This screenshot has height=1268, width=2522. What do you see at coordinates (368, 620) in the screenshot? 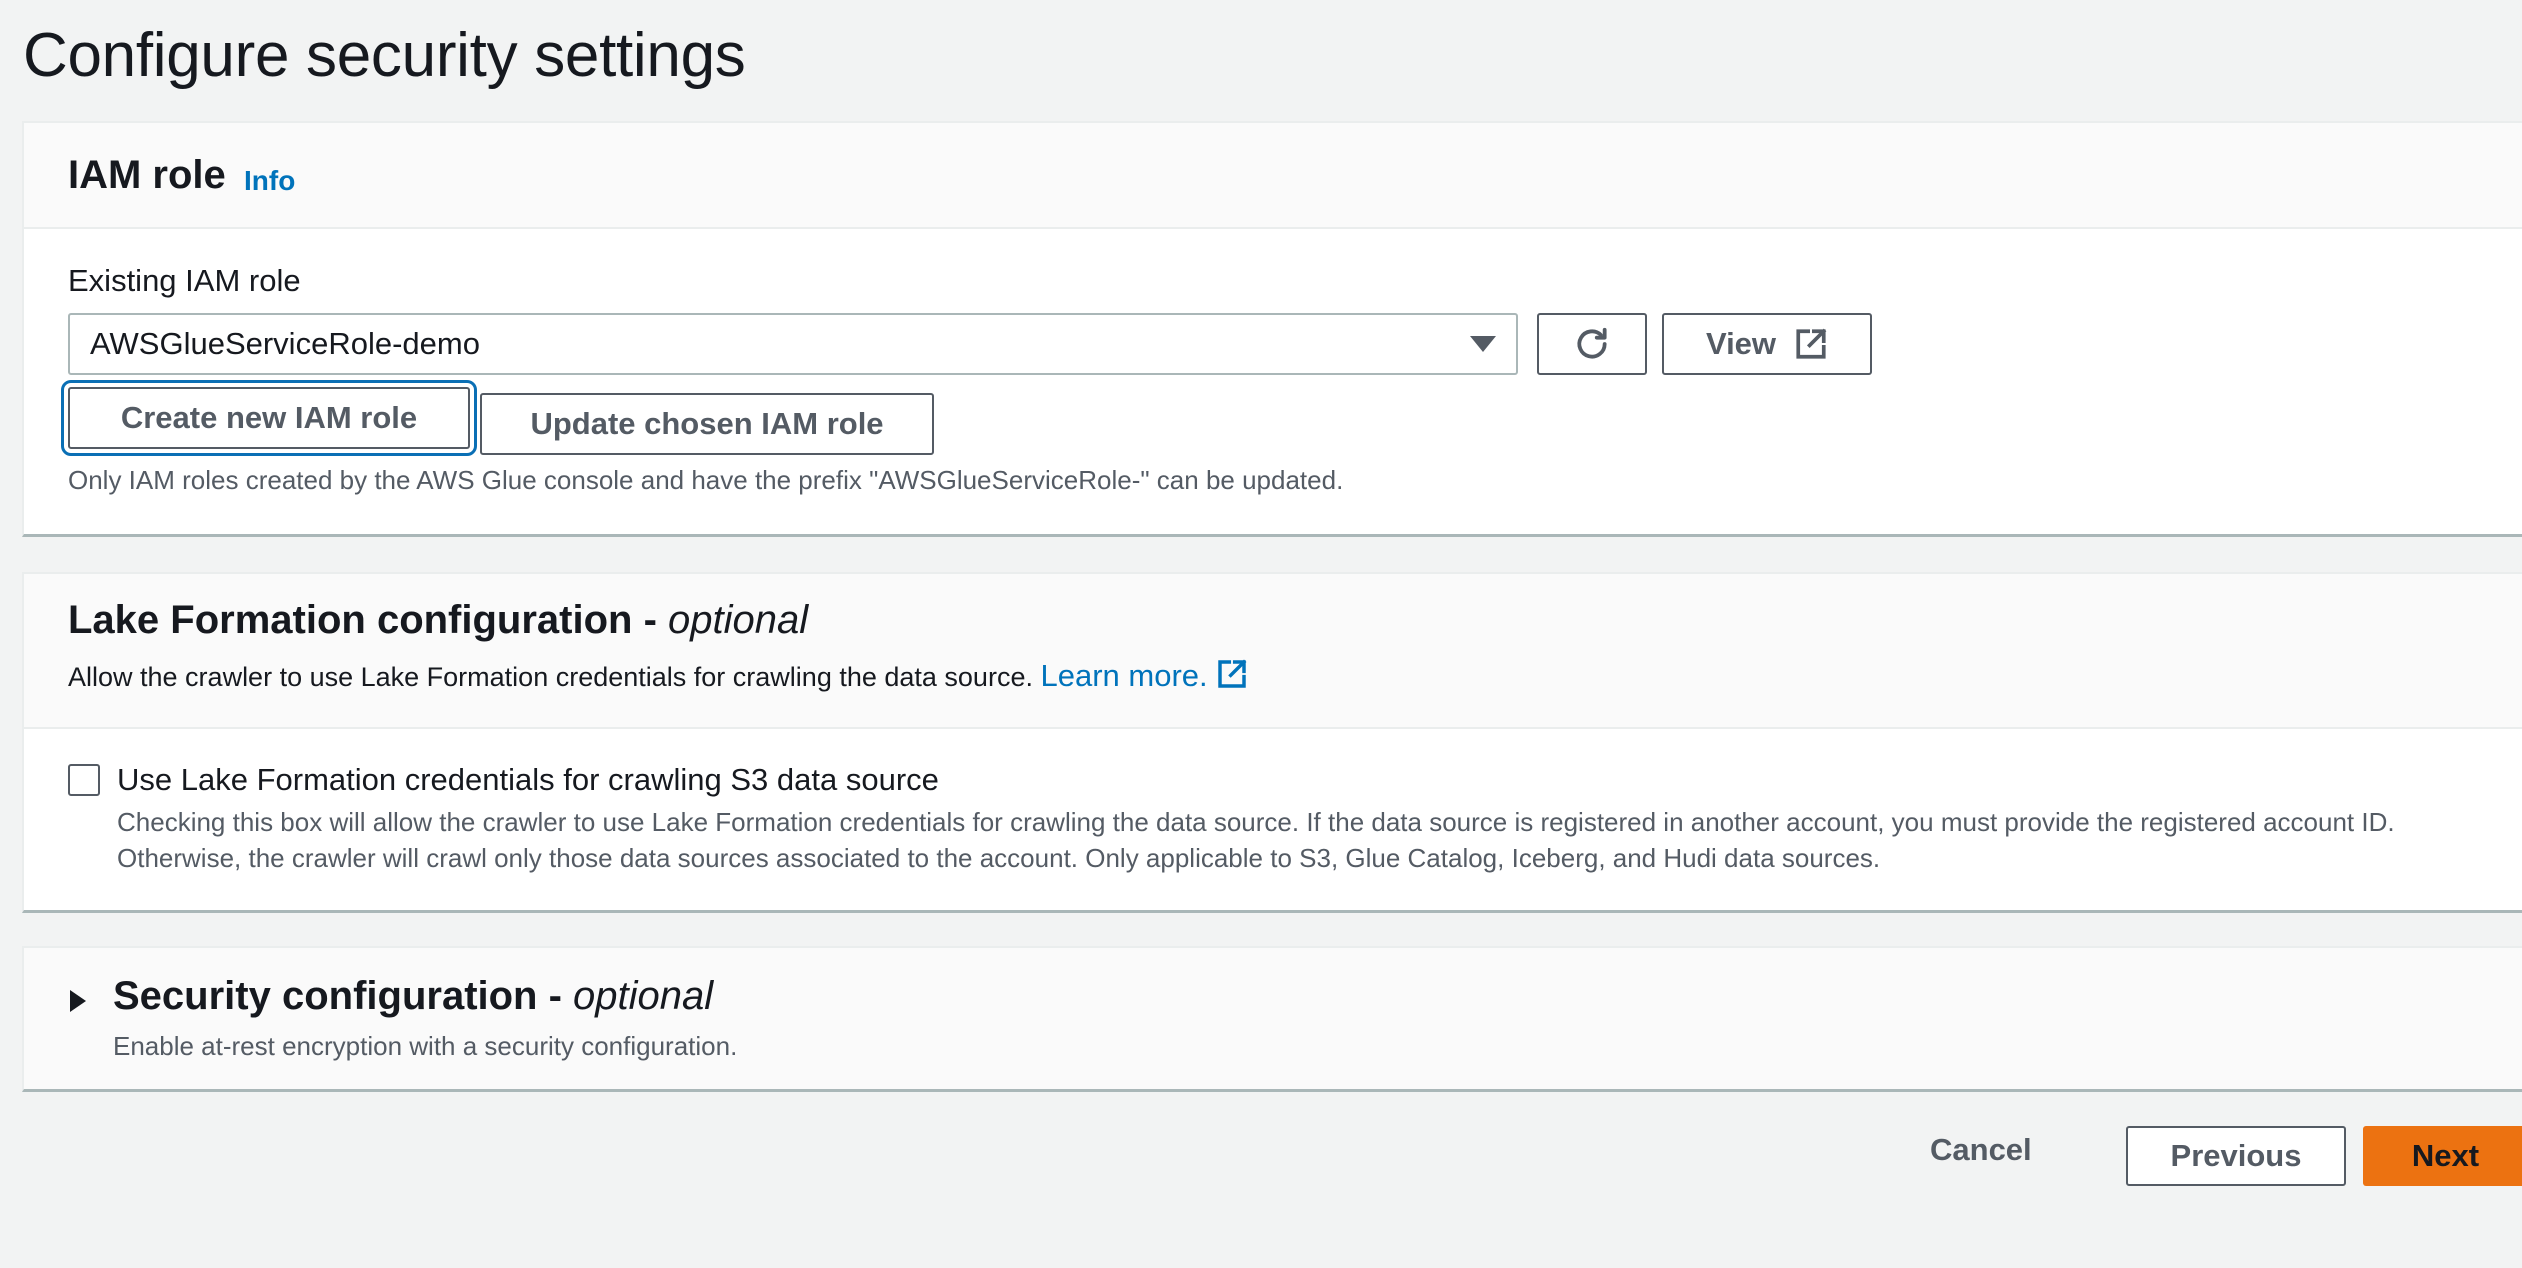
I see `lake-formation-title-text: Lake Formation configuration -` at bounding box center [368, 620].